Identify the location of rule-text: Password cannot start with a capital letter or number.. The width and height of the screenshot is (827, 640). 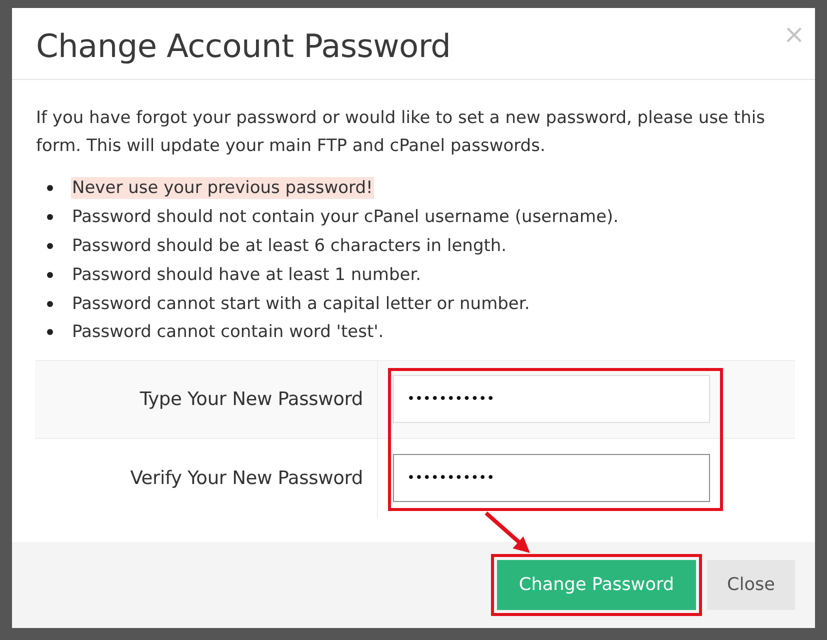
(301, 303).